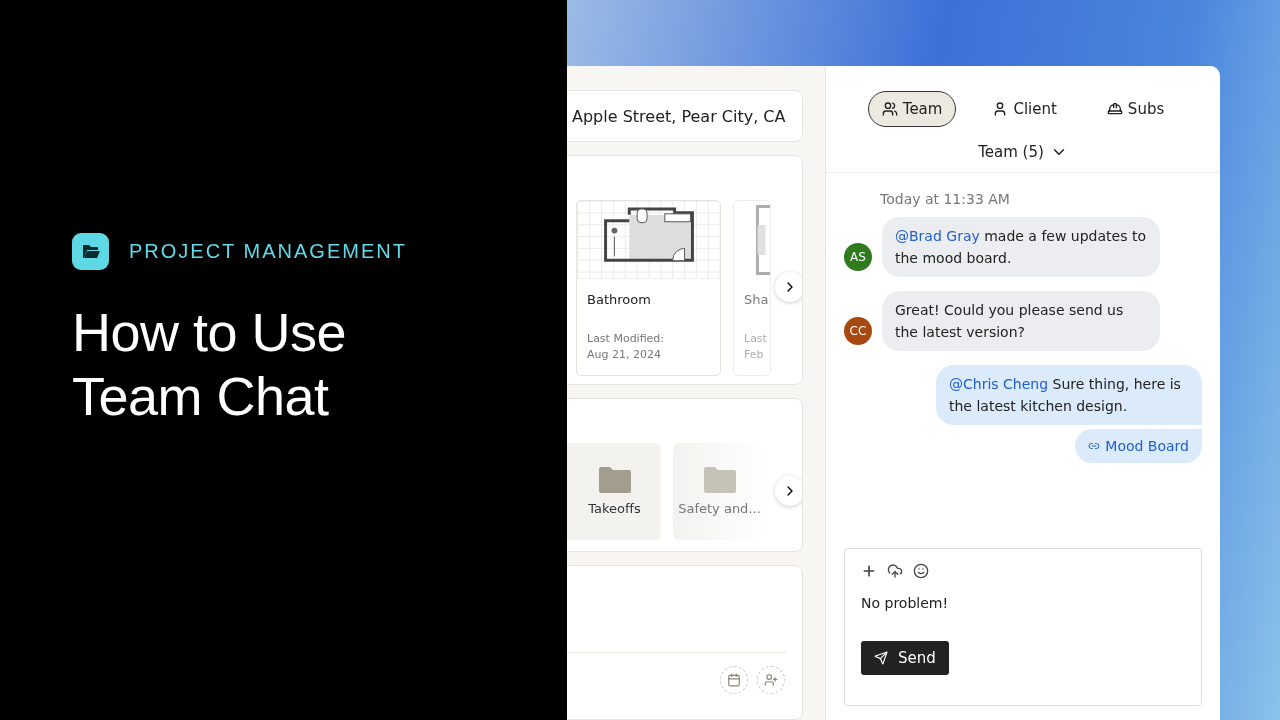 The height and width of the screenshot is (720, 1280). I want to click on mention-link: @Chris Cheng, so click(999, 384).